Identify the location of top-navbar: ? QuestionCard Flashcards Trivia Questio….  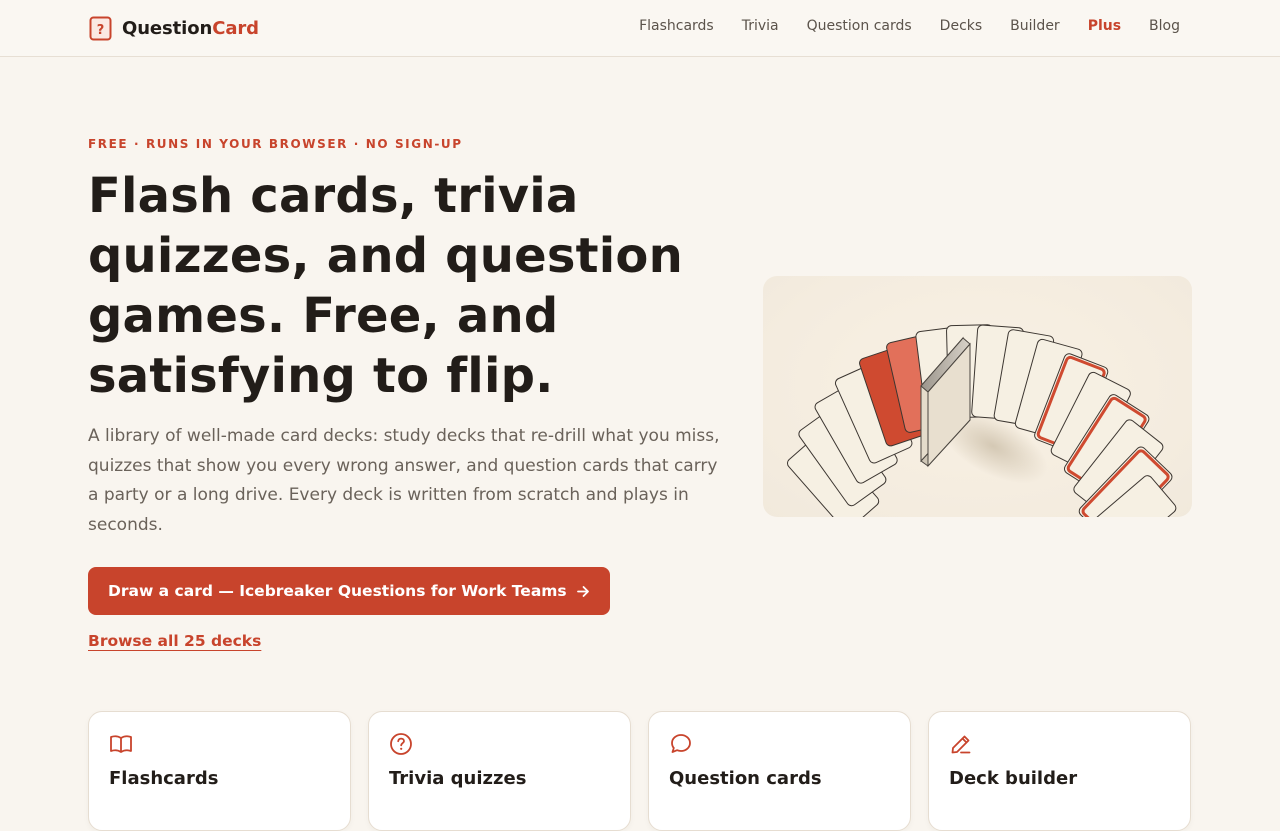
(640, 28).